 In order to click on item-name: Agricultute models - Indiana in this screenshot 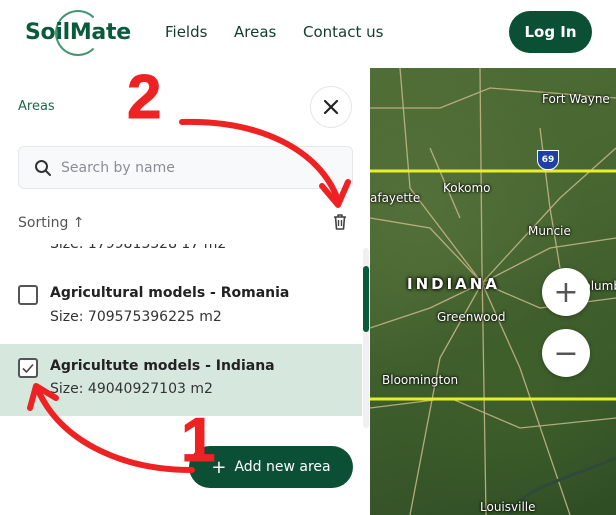, I will do `click(162, 366)`.